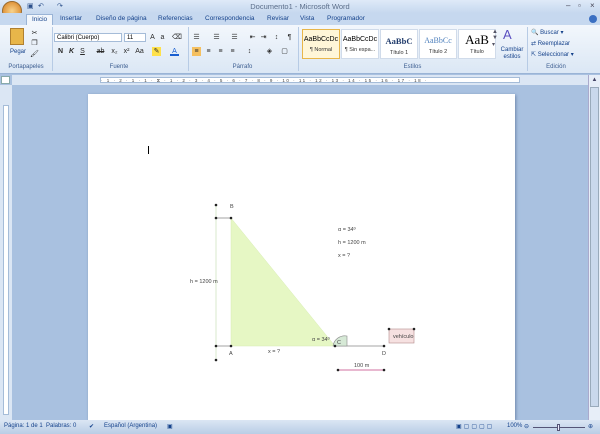 The width and height of the screenshot is (600, 434). Describe the element at coordinates (321, 339) in the screenshot. I see `angle-label: α = 34º` at that location.